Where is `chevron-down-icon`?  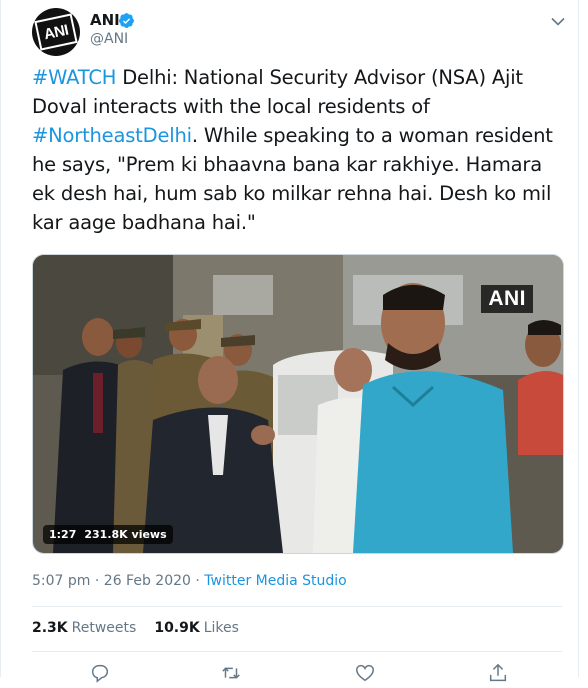
chevron-down-icon is located at coordinates (558, 21).